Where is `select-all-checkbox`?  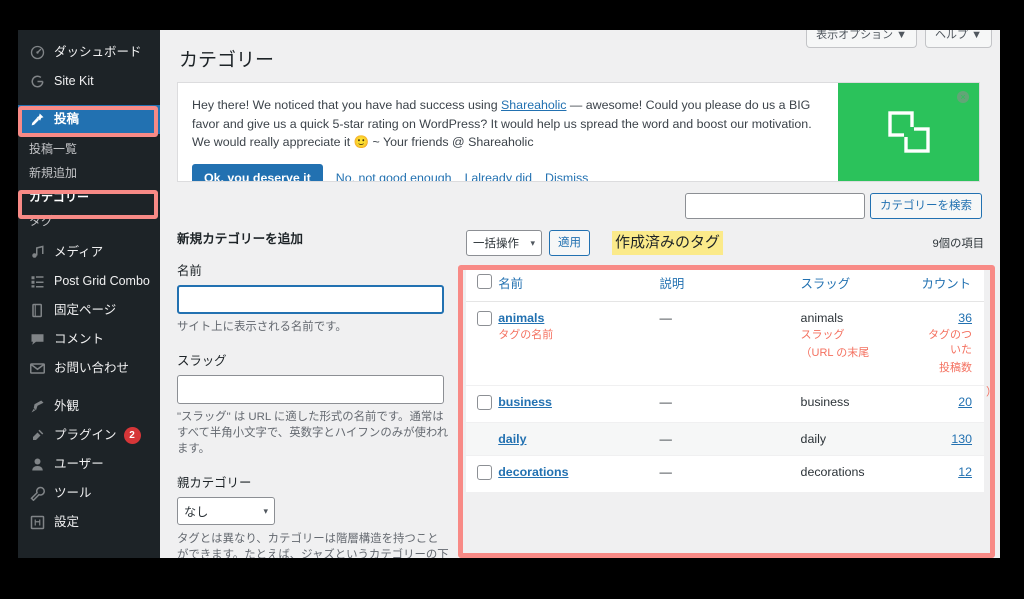
select-all-checkbox is located at coordinates (484, 281).